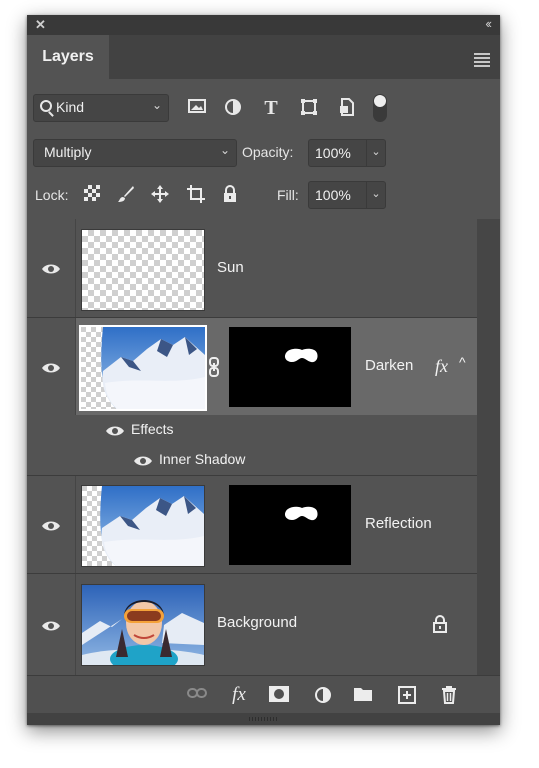  I want to click on layers-scrollbar, so click(488, 447).